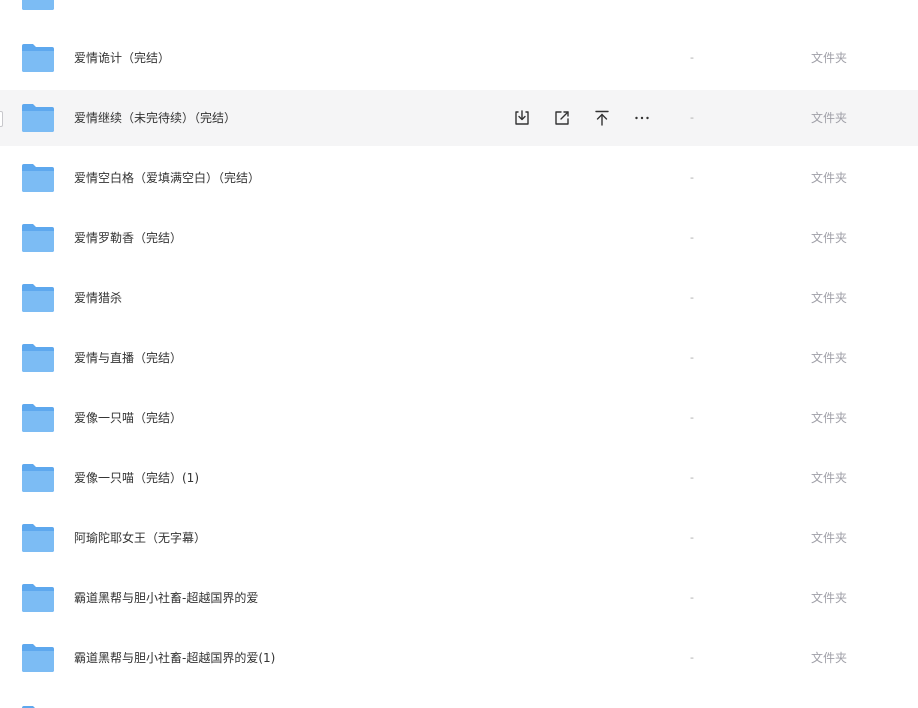 Image resolution: width=918 pixels, height=708 pixels. What do you see at coordinates (167, 178) in the screenshot?
I see `folder-name: 爱情空白格（爱填满空白）（完结）` at bounding box center [167, 178].